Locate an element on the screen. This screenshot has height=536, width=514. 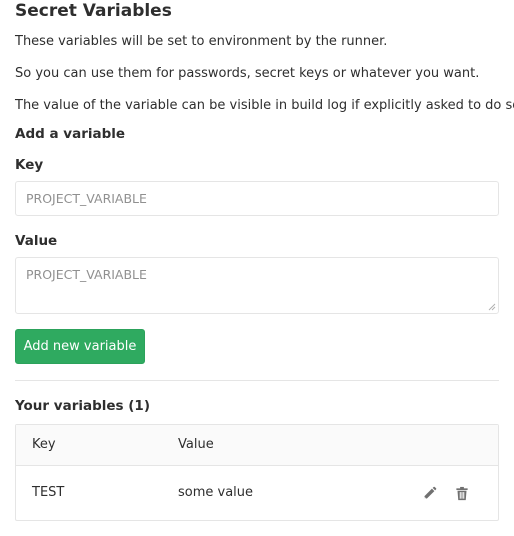
value-textarea is located at coordinates (257, 285).